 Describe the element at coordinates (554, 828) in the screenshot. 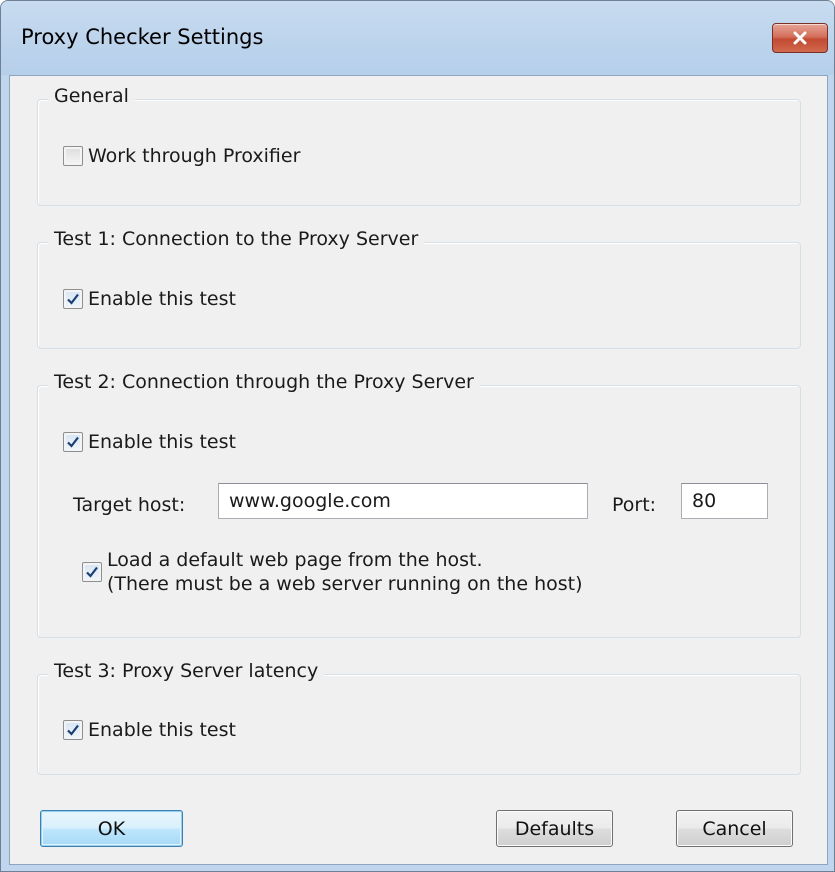

I see `defaults-button: Defaults` at that location.